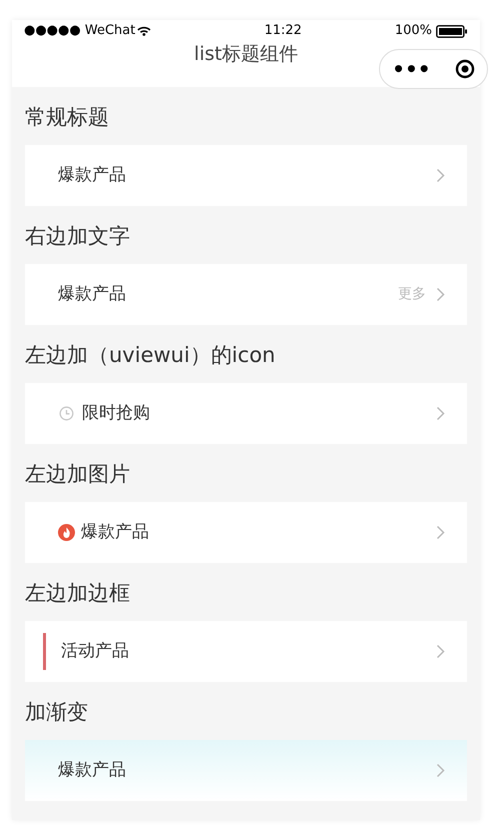 This screenshot has height=830, width=492. I want to click on page-title: list标题组件, so click(246, 54).